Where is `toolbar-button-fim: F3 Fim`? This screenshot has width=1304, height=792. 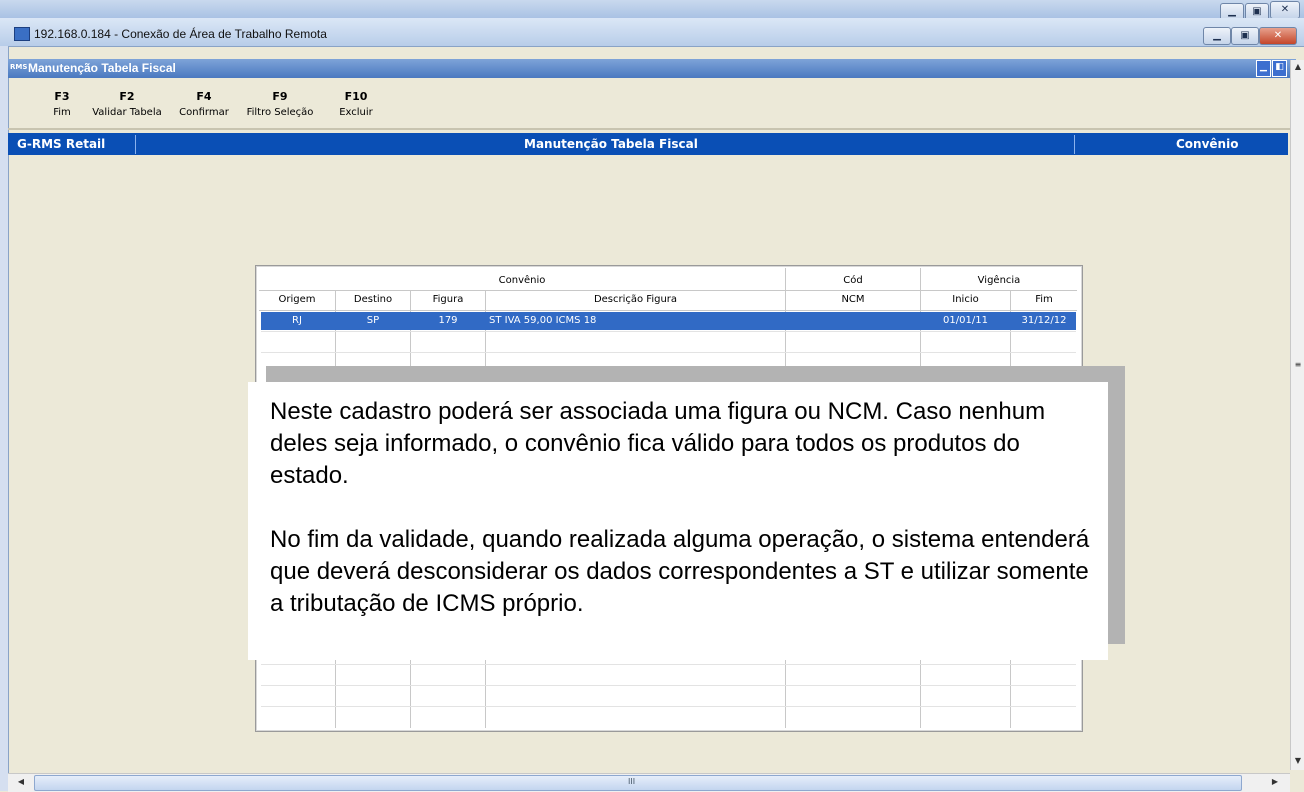
toolbar-button-fim: F3 Fim is located at coordinates (62, 104).